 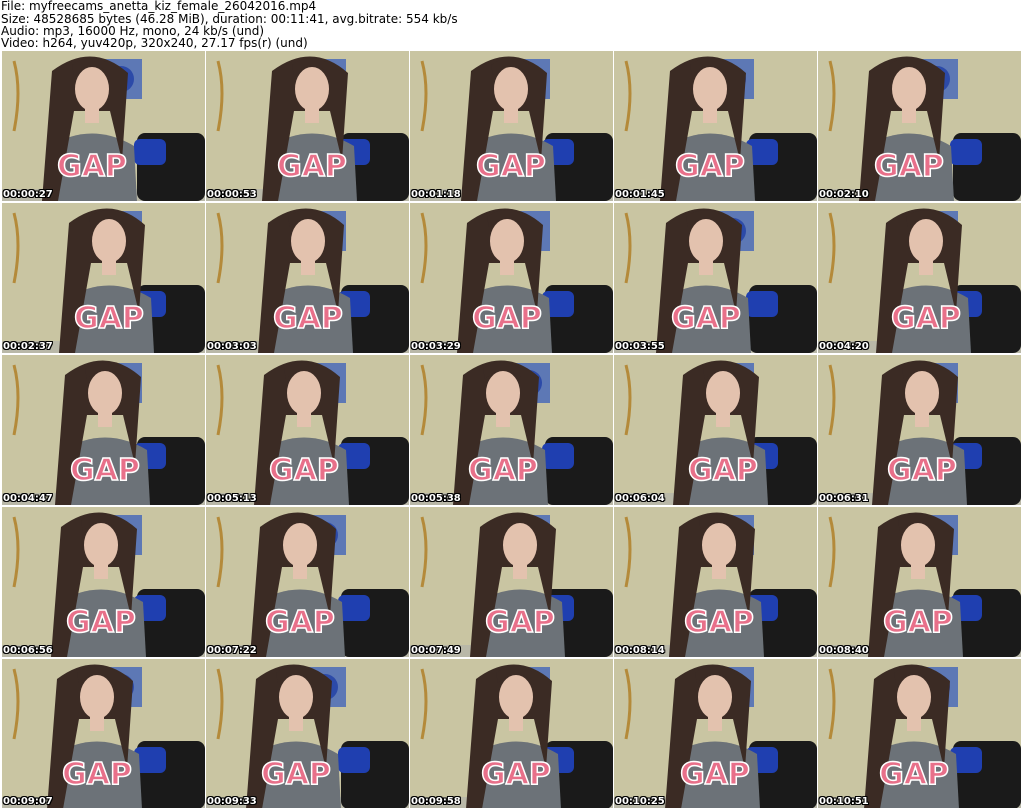 I want to click on video-thumbnail: GAP 00:00:53, so click(x=307, y=126).